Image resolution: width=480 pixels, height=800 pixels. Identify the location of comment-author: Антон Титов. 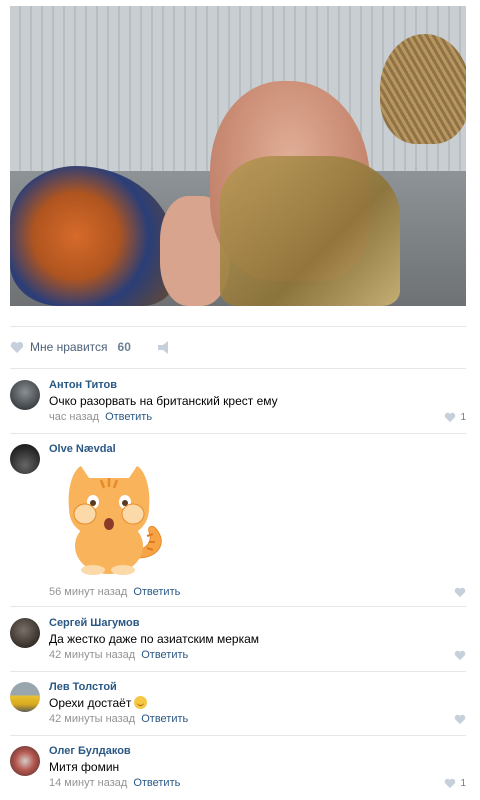
(257, 385).